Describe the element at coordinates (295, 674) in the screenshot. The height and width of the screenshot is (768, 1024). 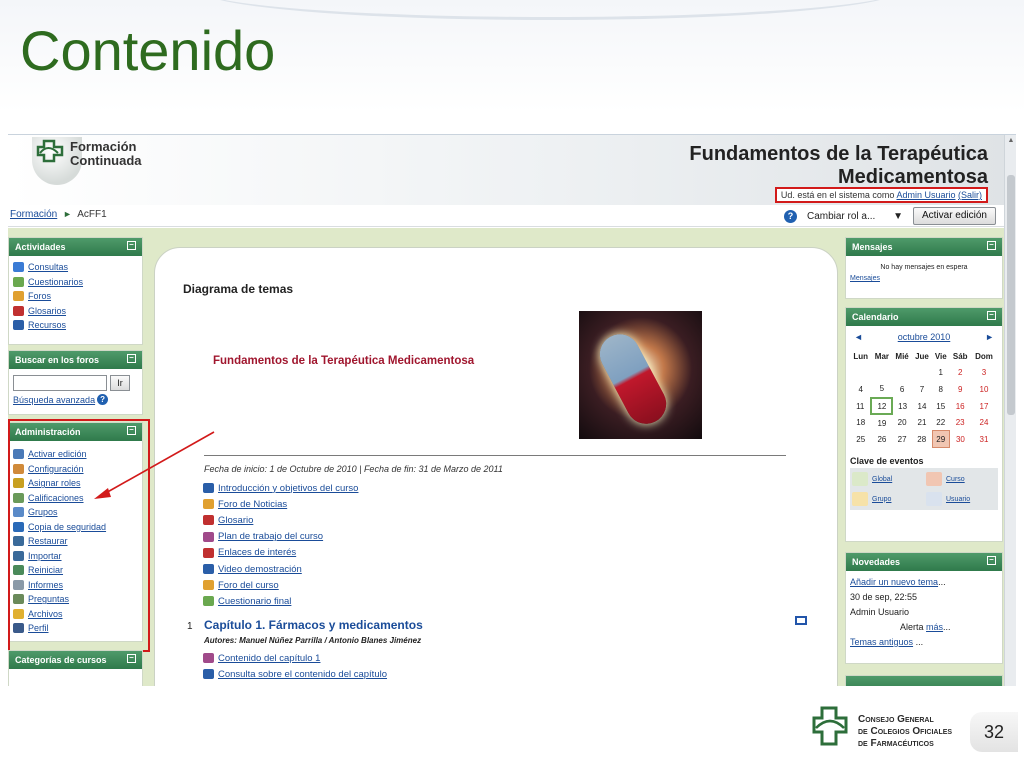
I see `section-item: Consulta sobre el contenido del capítulo` at that location.